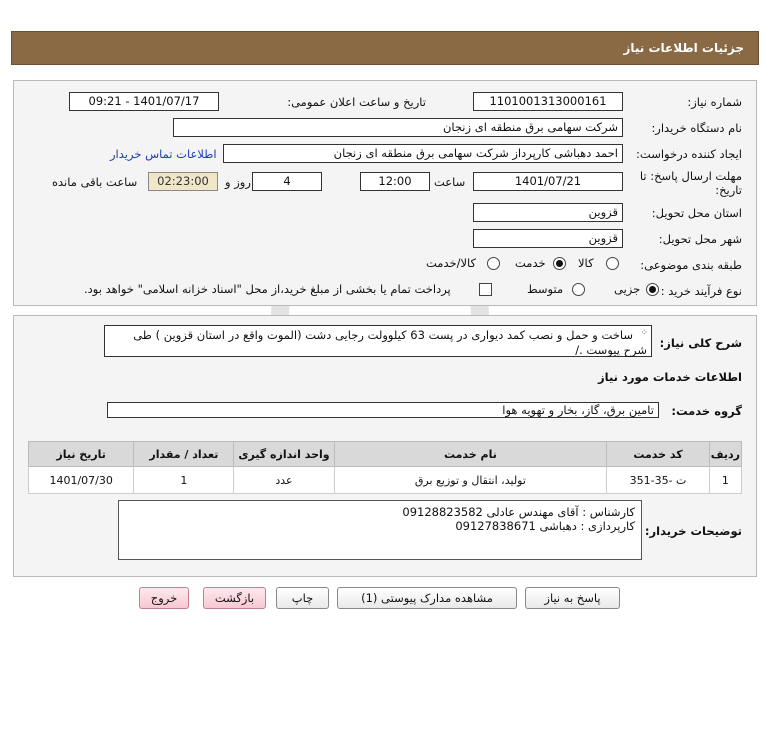  What do you see at coordinates (728, 190) in the screenshot?
I see `deadline-label-date: تاریخ:` at bounding box center [728, 190].